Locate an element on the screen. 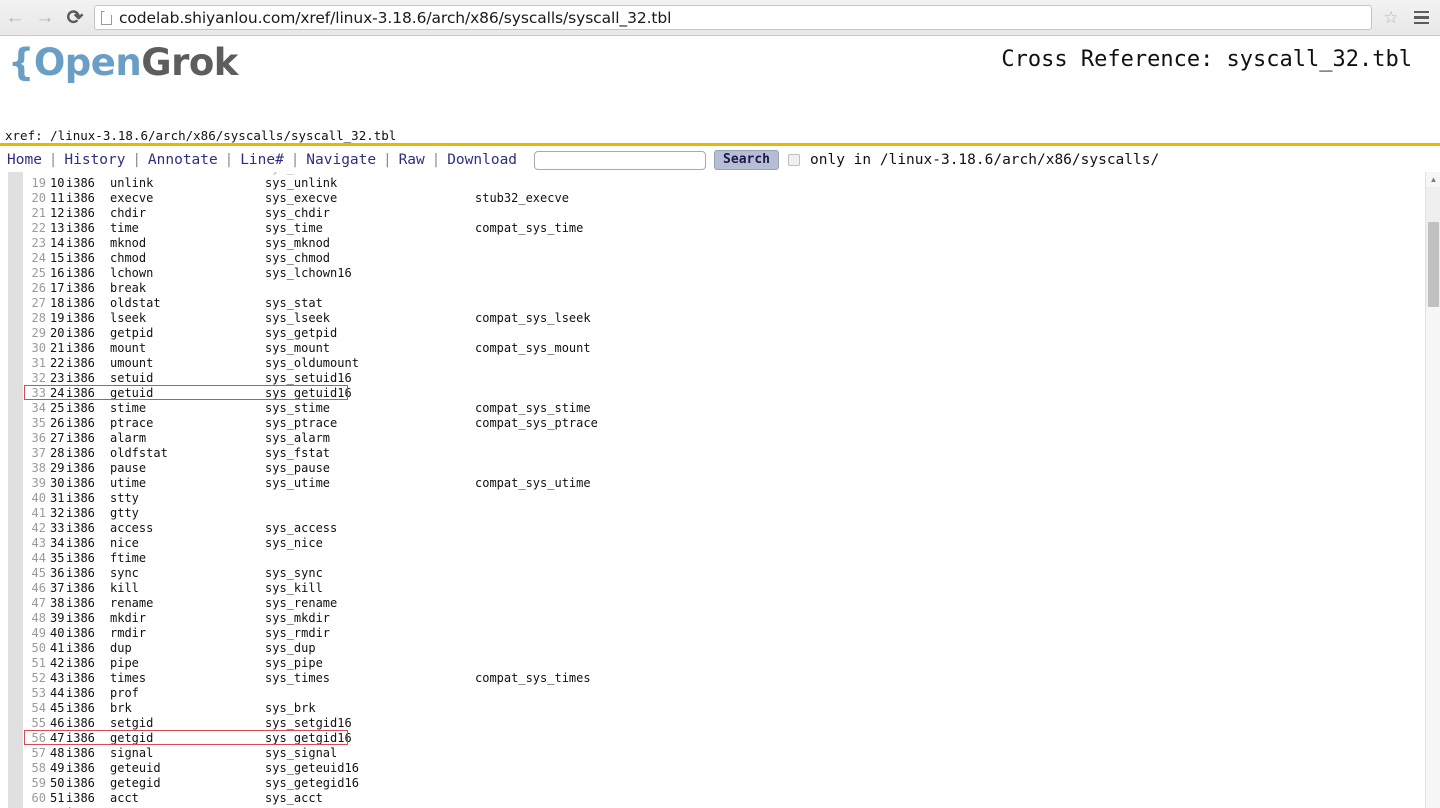 This screenshot has height=808, width=1440. line-number: 24 is located at coordinates (23, 258).